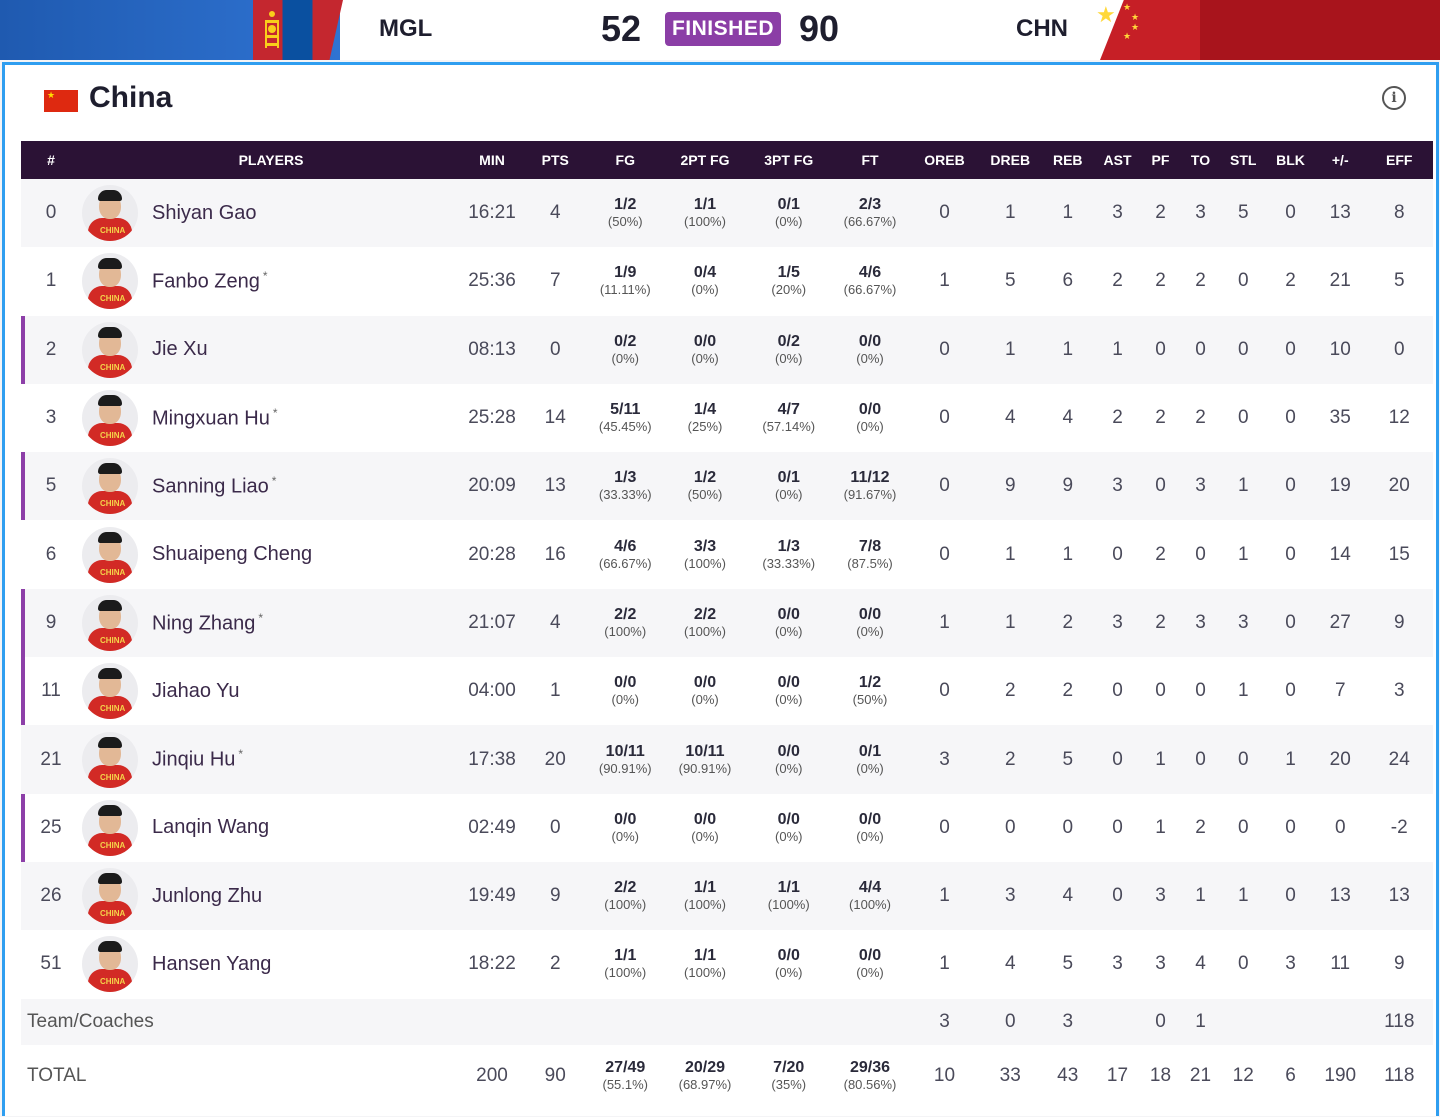 The height and width of the screenshot is (1117, 1440). What do you see at coordinates (204, 213) in the screenshot?
I see `player-name-link: Shiyan Gao` at bounding box center [204, 213].